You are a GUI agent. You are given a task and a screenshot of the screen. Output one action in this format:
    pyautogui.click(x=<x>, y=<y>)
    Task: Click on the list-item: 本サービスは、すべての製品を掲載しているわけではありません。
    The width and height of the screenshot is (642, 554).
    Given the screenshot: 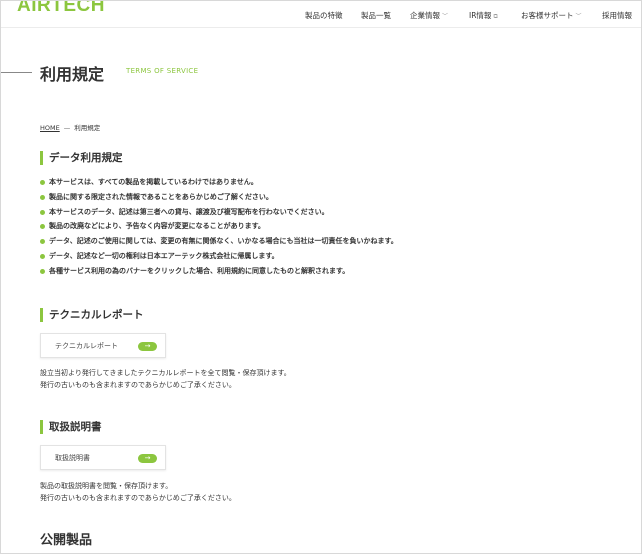 What is the action you would take?
    pyautogui.click(x=219, y=183)
    